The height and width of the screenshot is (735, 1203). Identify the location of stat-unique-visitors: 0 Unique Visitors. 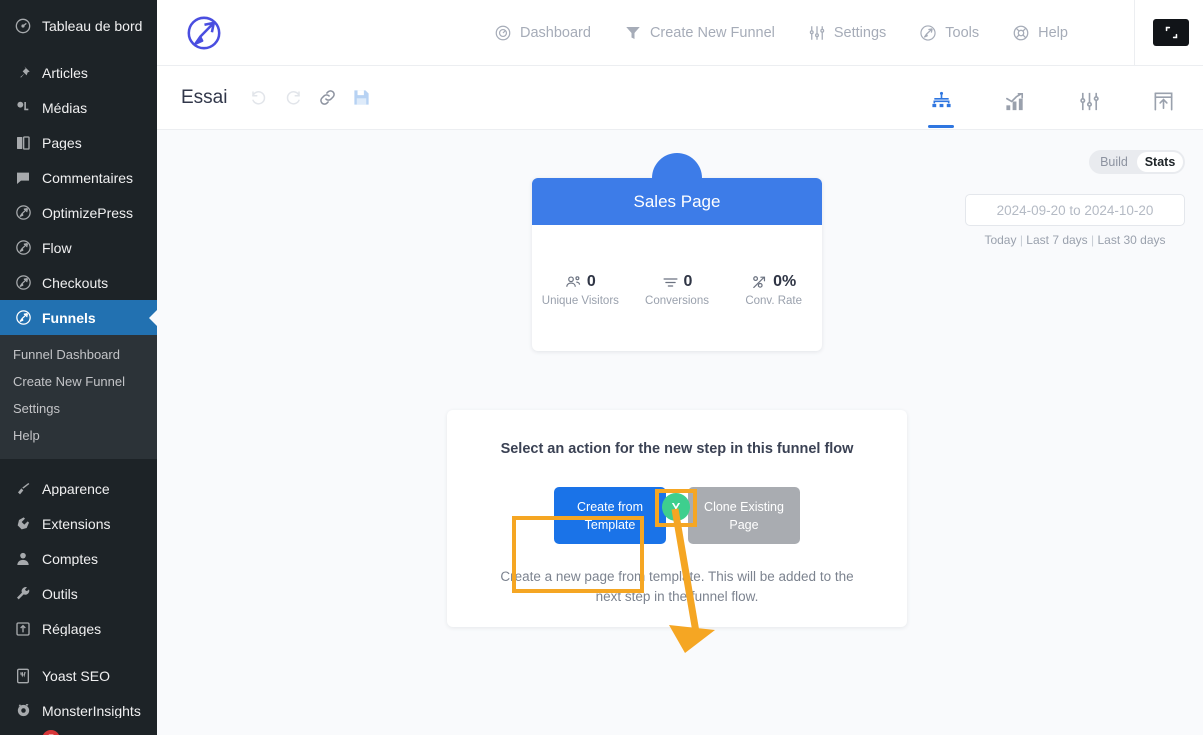
(580, 290).